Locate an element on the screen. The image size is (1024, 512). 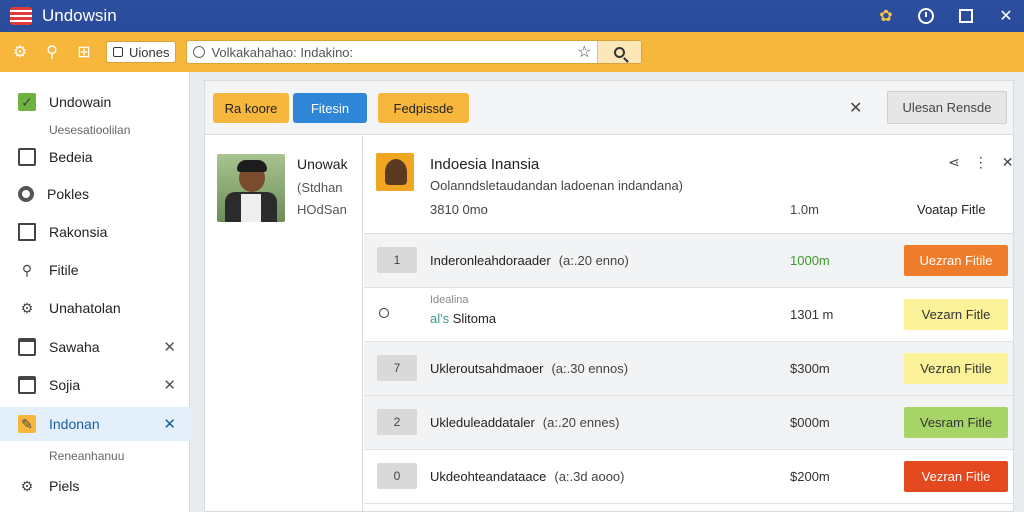
sidebar-item-label: Sojia is located at coordinates (65, 385).